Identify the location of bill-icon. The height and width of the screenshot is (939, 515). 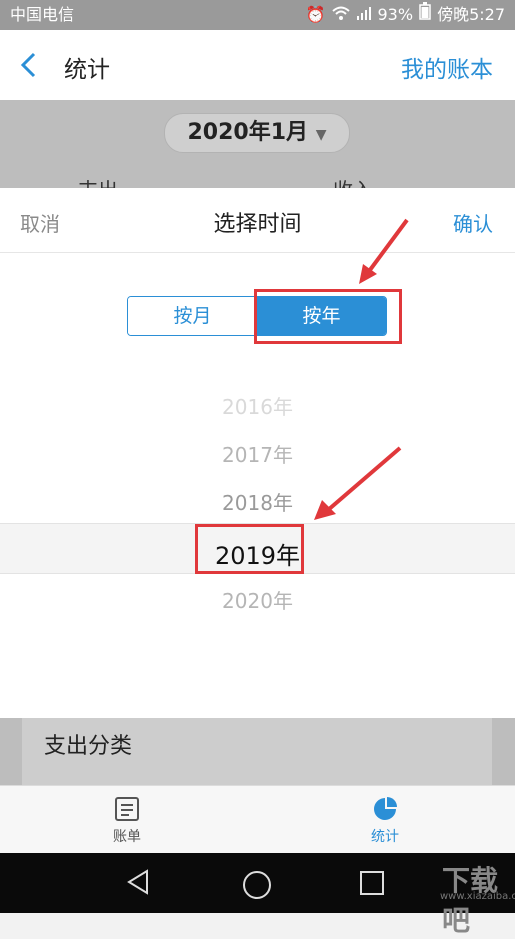
(127, 811).